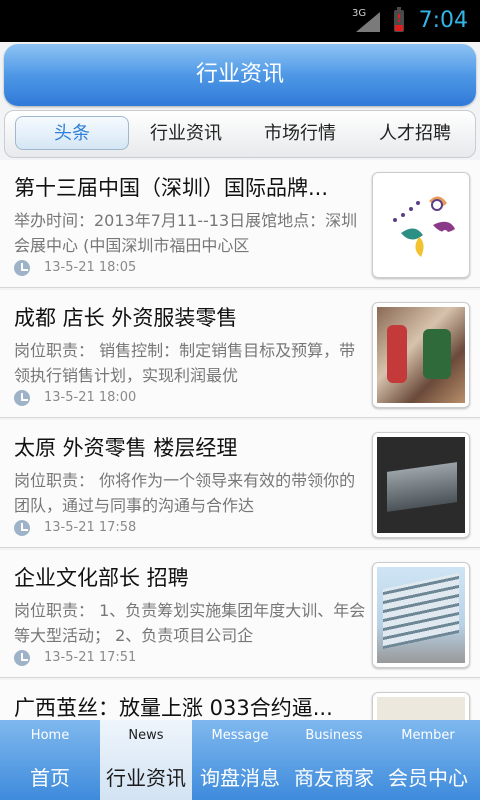  What do you see at coordinates (334, 735) in the screenshot?
I see `nav-business-en: Business` at bounding box center [334, 735].